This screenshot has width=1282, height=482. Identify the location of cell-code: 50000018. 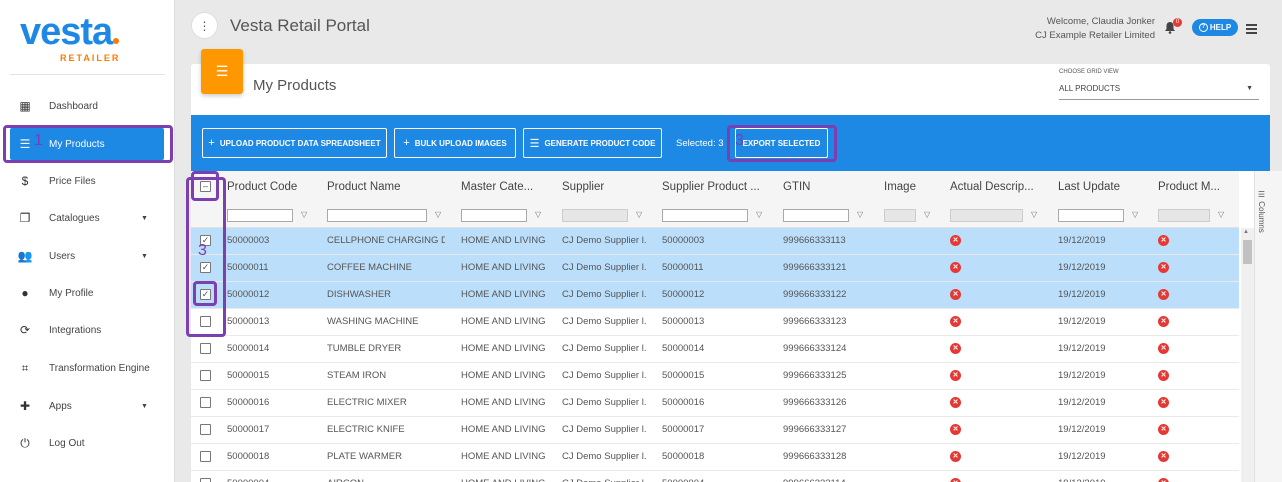
(248, 456).